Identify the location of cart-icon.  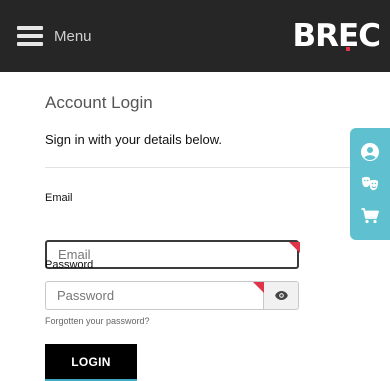
(370, 216).